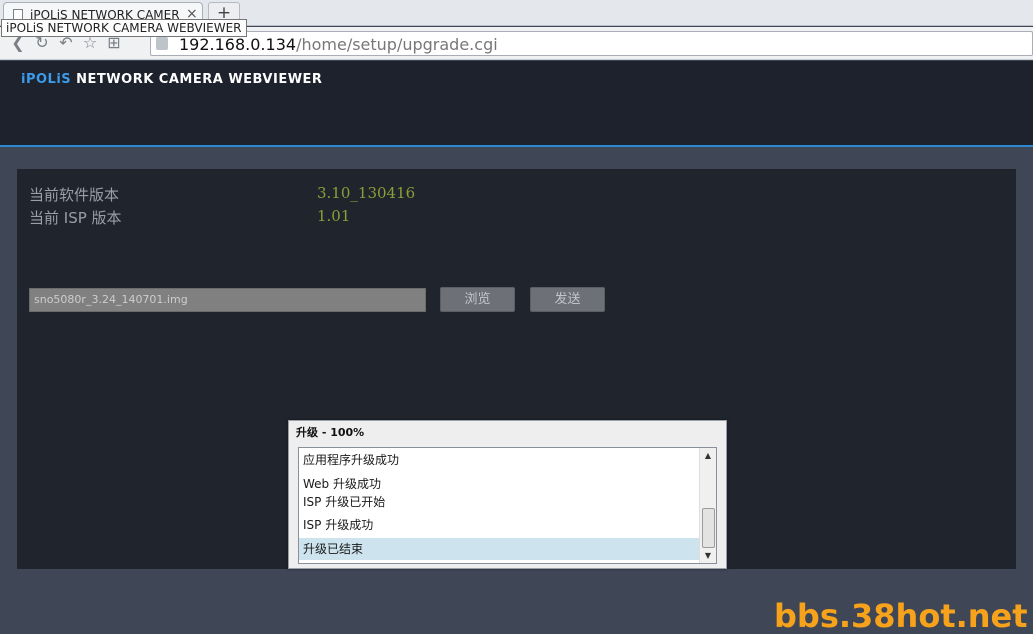 This screenshot has width=1033, height=634. I want to click on scroll-thumb, so click(708, 528).